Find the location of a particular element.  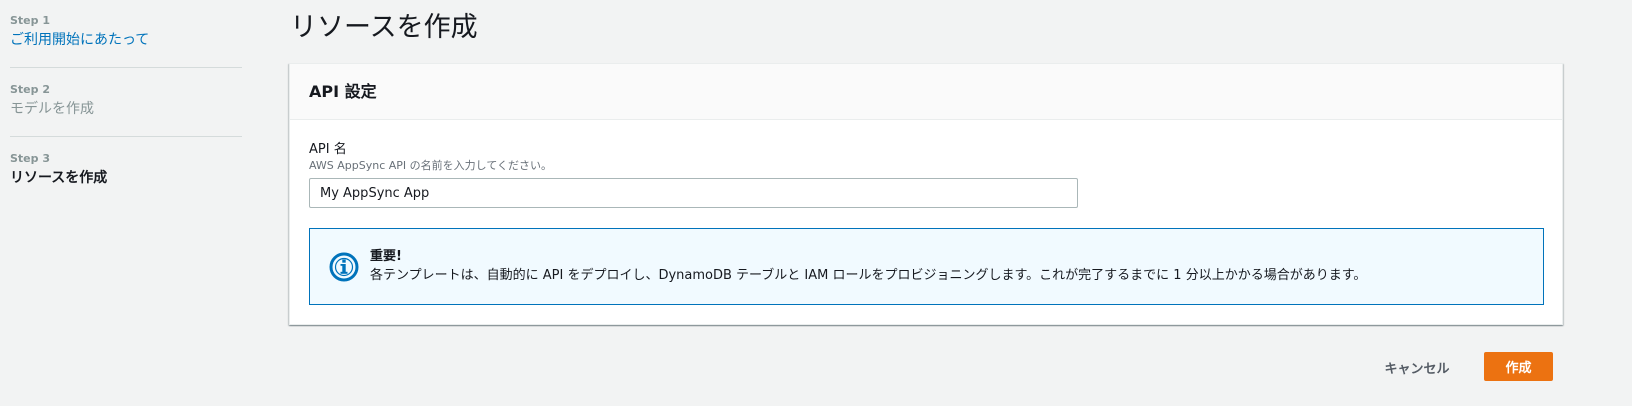

step-title-link: ご利用開始にあたって is located at coordinates (126, 40).